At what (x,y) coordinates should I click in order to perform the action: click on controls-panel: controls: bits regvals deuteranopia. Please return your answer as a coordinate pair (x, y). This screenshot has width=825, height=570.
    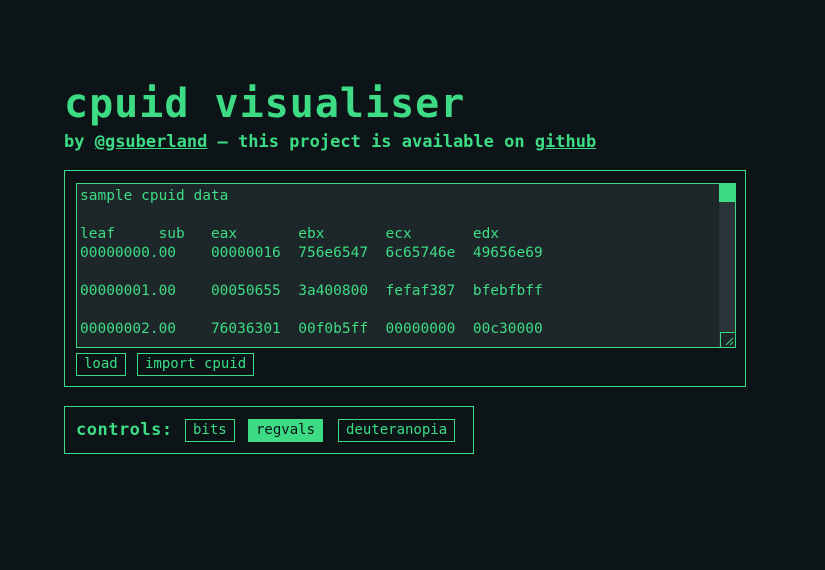
    Looking at the image, I should click on (269, 430).